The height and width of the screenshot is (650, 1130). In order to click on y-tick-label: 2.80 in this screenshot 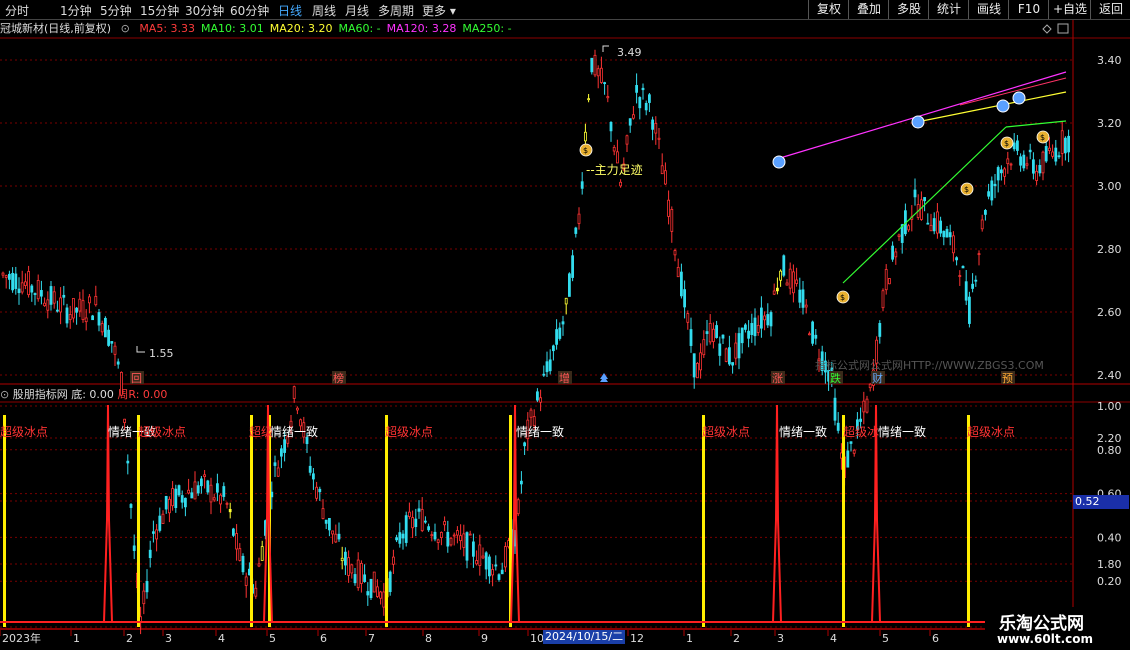, I will do `click(1109, 249)`.